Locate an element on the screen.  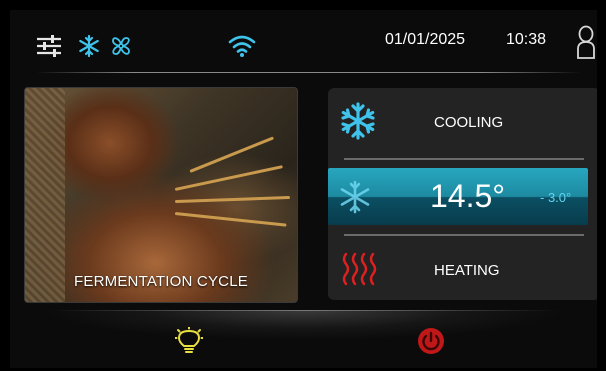
status-bar-divider is located at coordinates (308, 72).